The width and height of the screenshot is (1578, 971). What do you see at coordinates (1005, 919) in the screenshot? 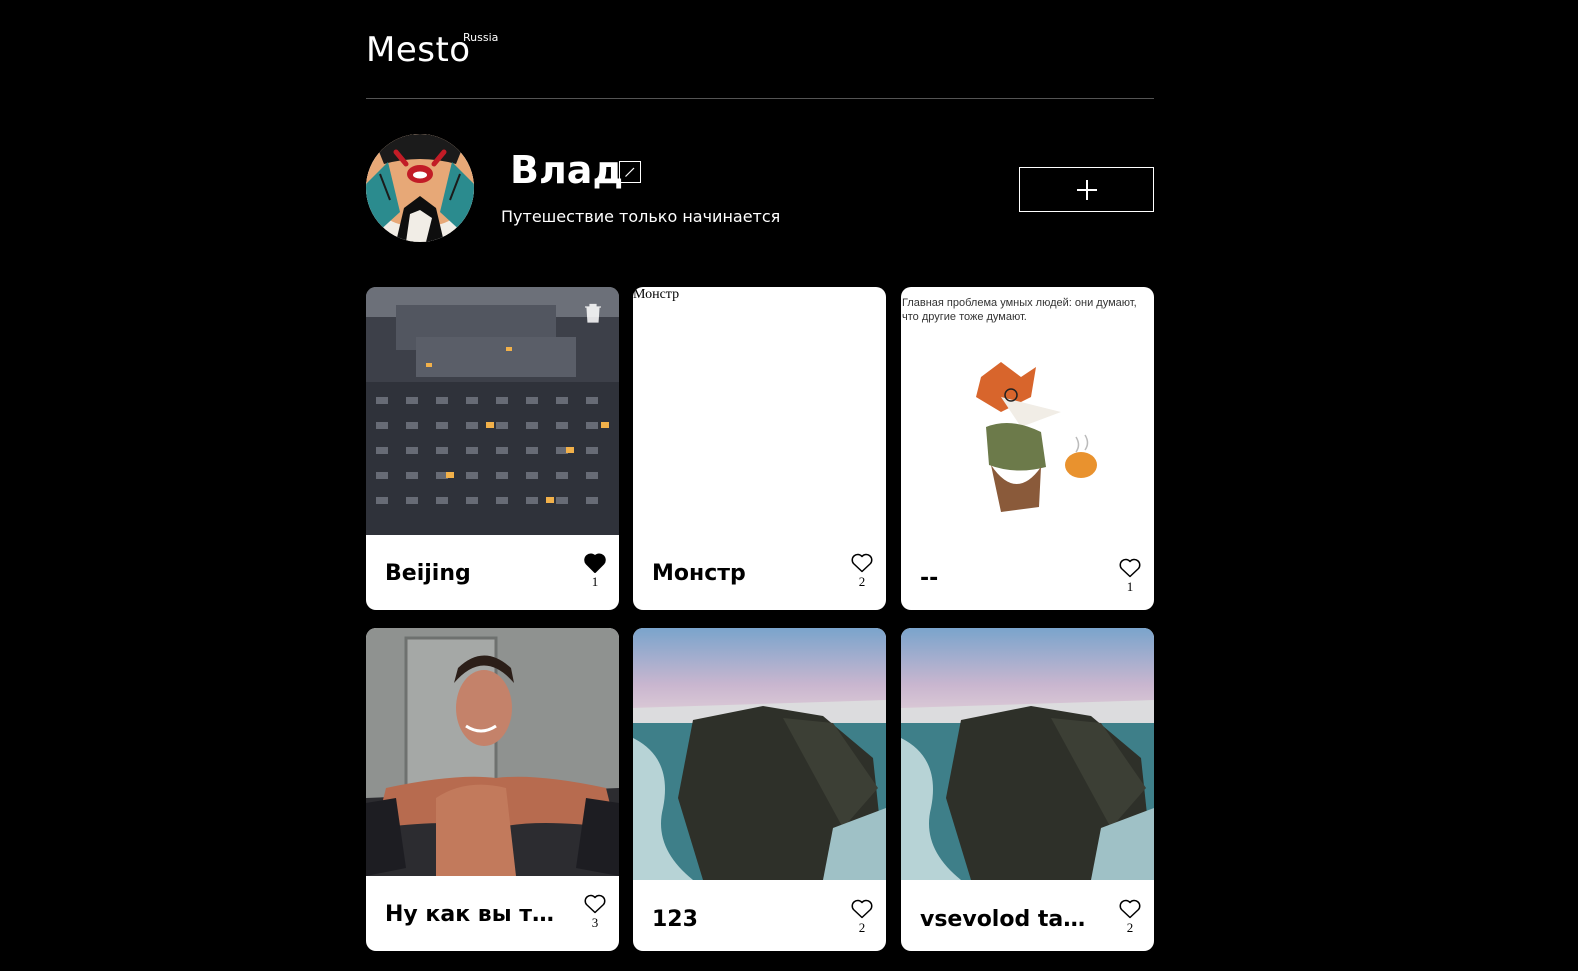
I see `card-title: vsevolod tarkovsky` at bounding box center [1005, 919].